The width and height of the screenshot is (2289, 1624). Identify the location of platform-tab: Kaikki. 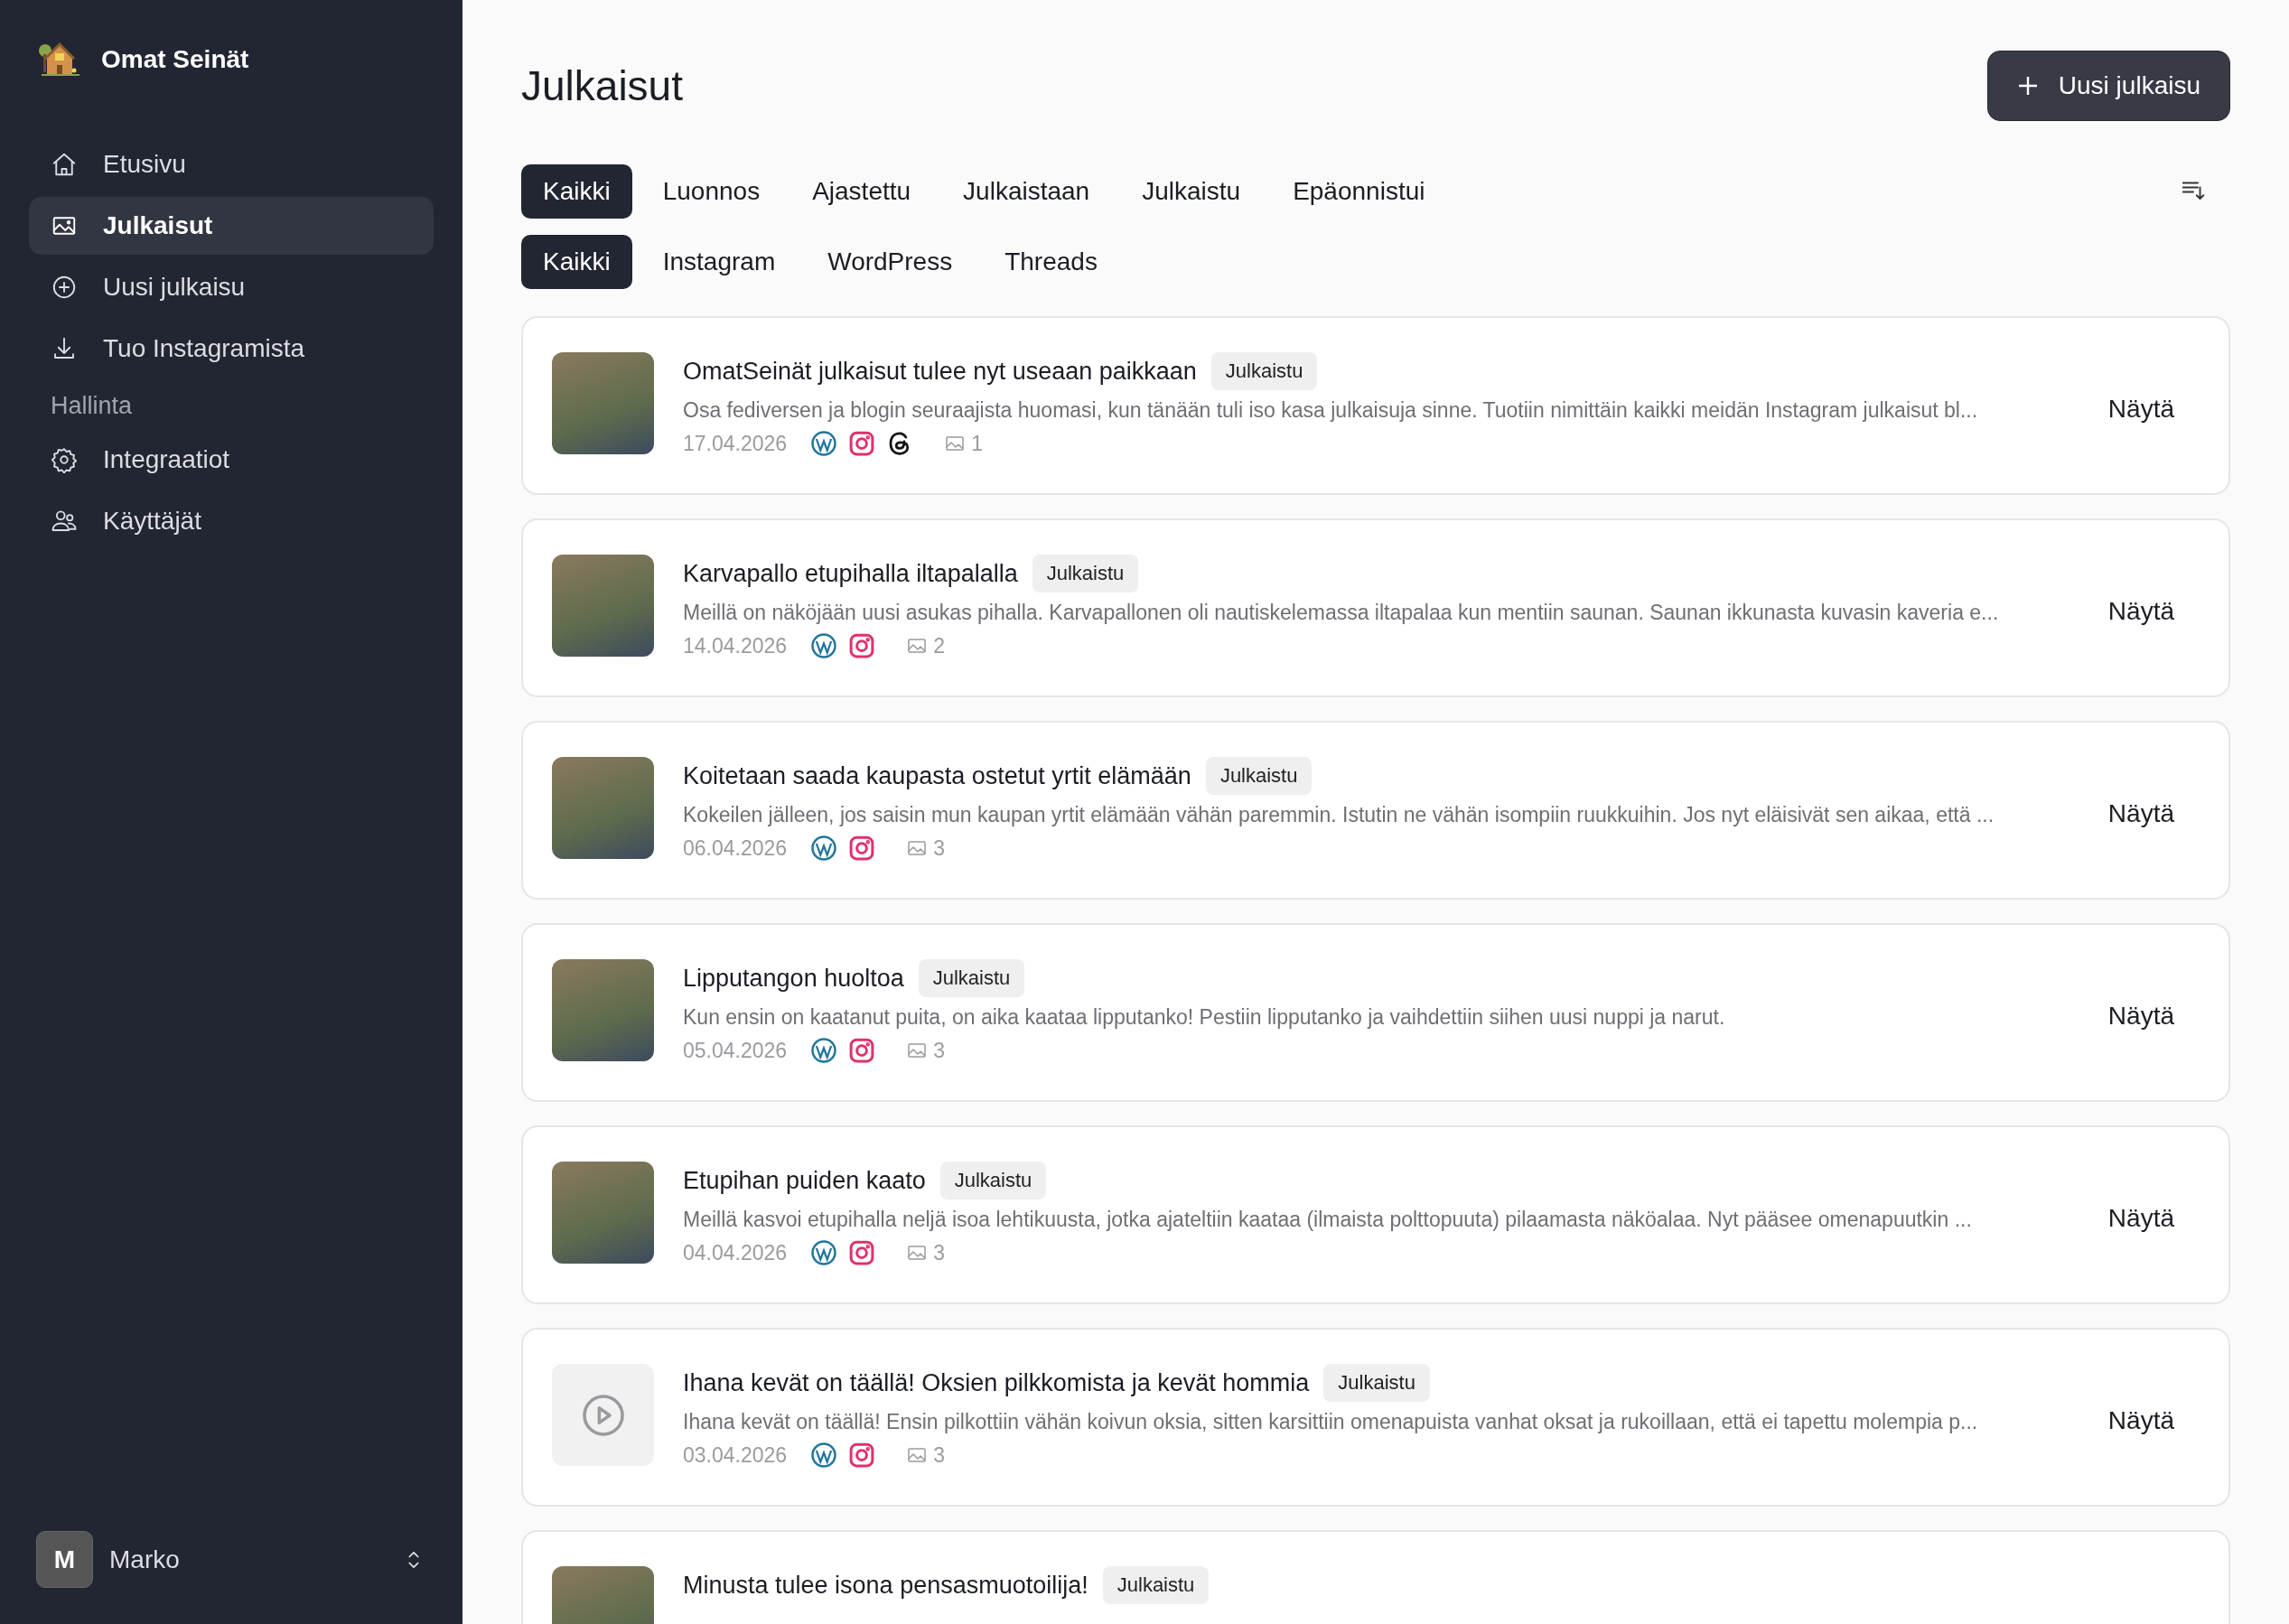
(577, 262).